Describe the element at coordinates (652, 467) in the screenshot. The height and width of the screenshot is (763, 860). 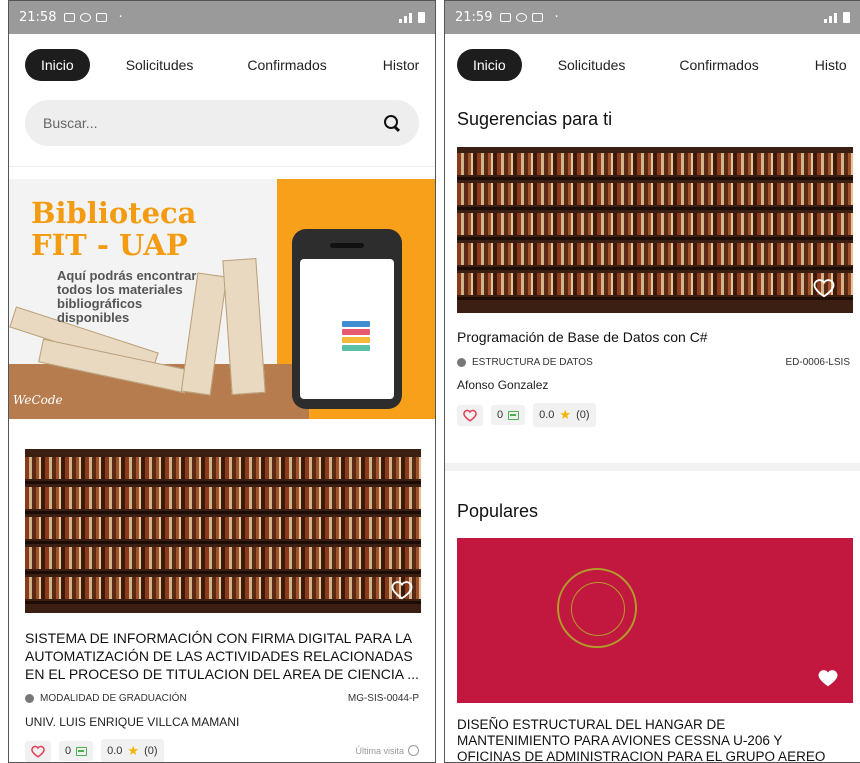
I see `section-divider` at that location.